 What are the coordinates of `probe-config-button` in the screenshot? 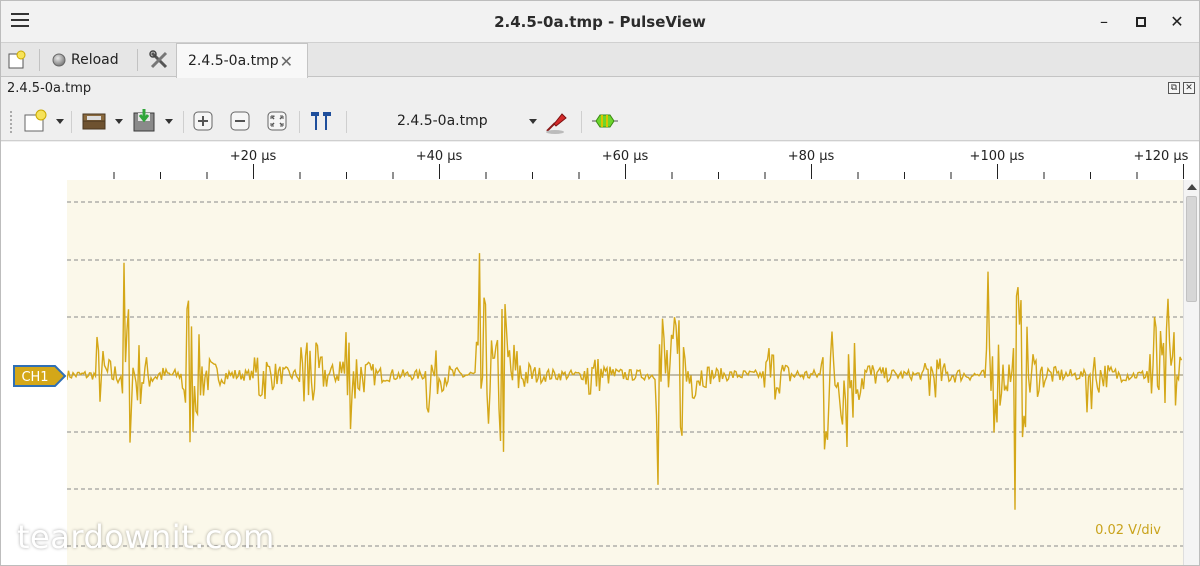 It's located at (556, 121).